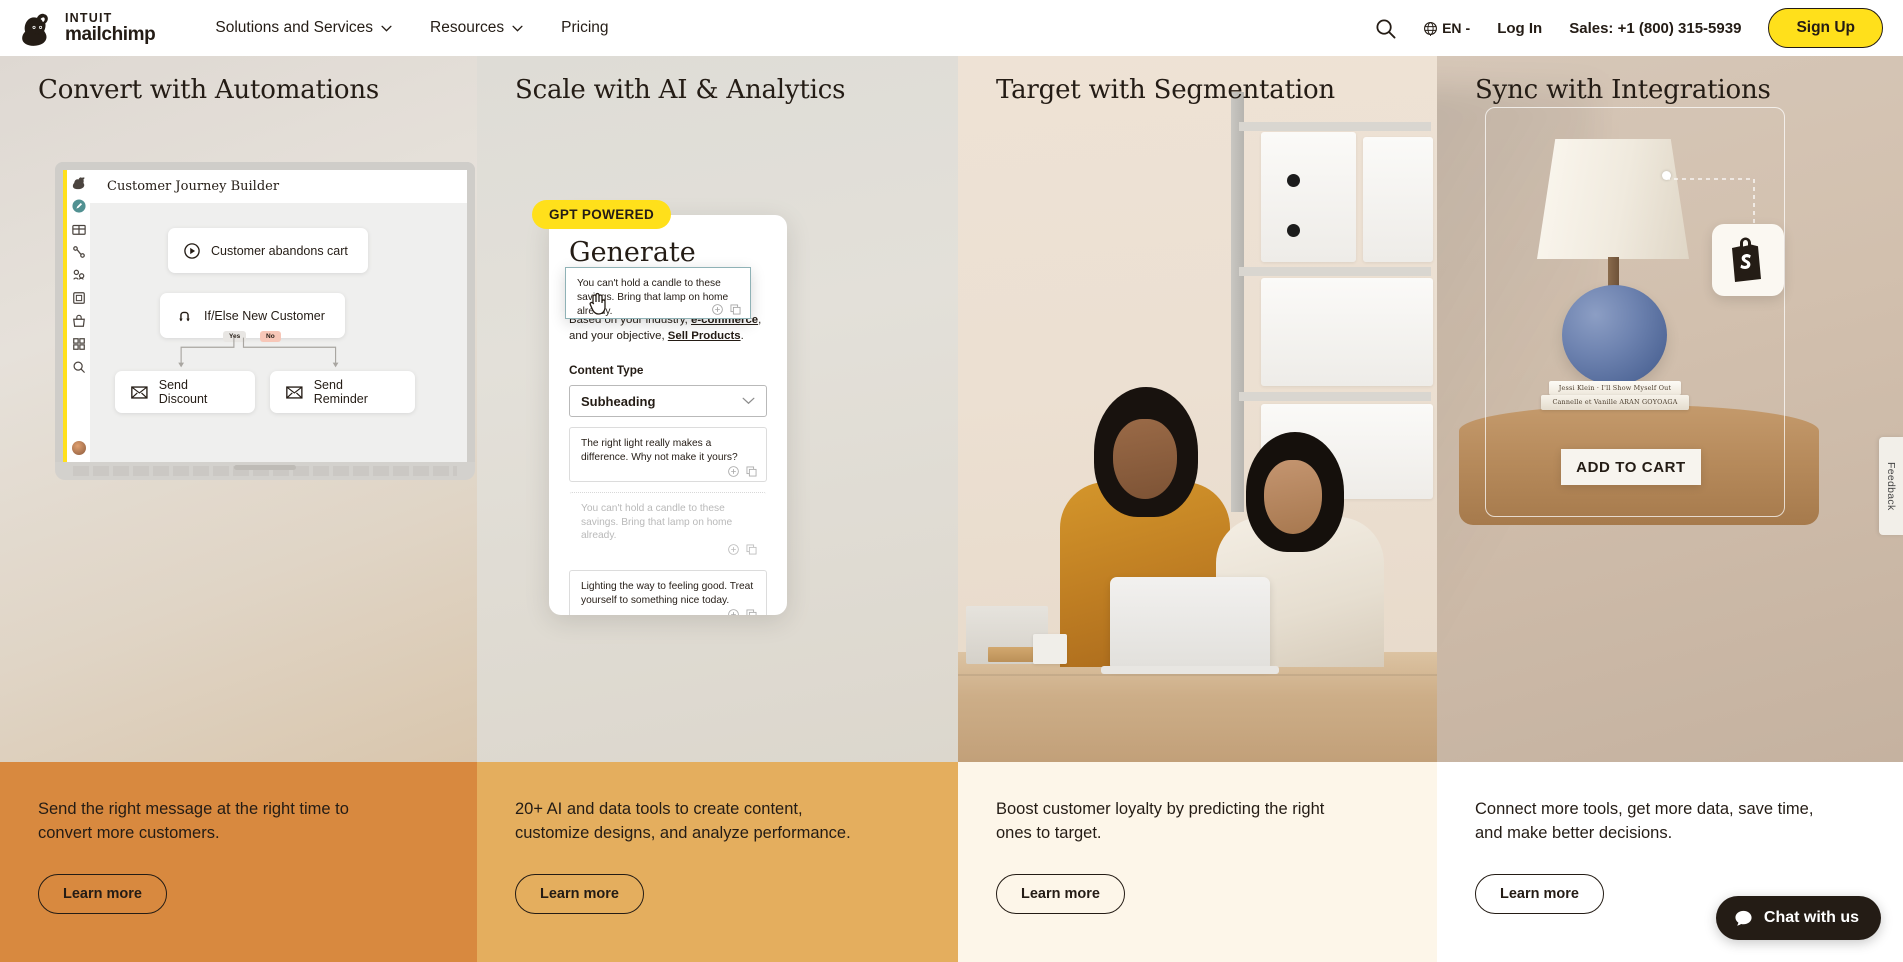 The image size is (1903, 962). Describe the element at coordinates (1060, 893) in the screenshot. I see `learn-more-button-segmentation: Learn more` at that location.